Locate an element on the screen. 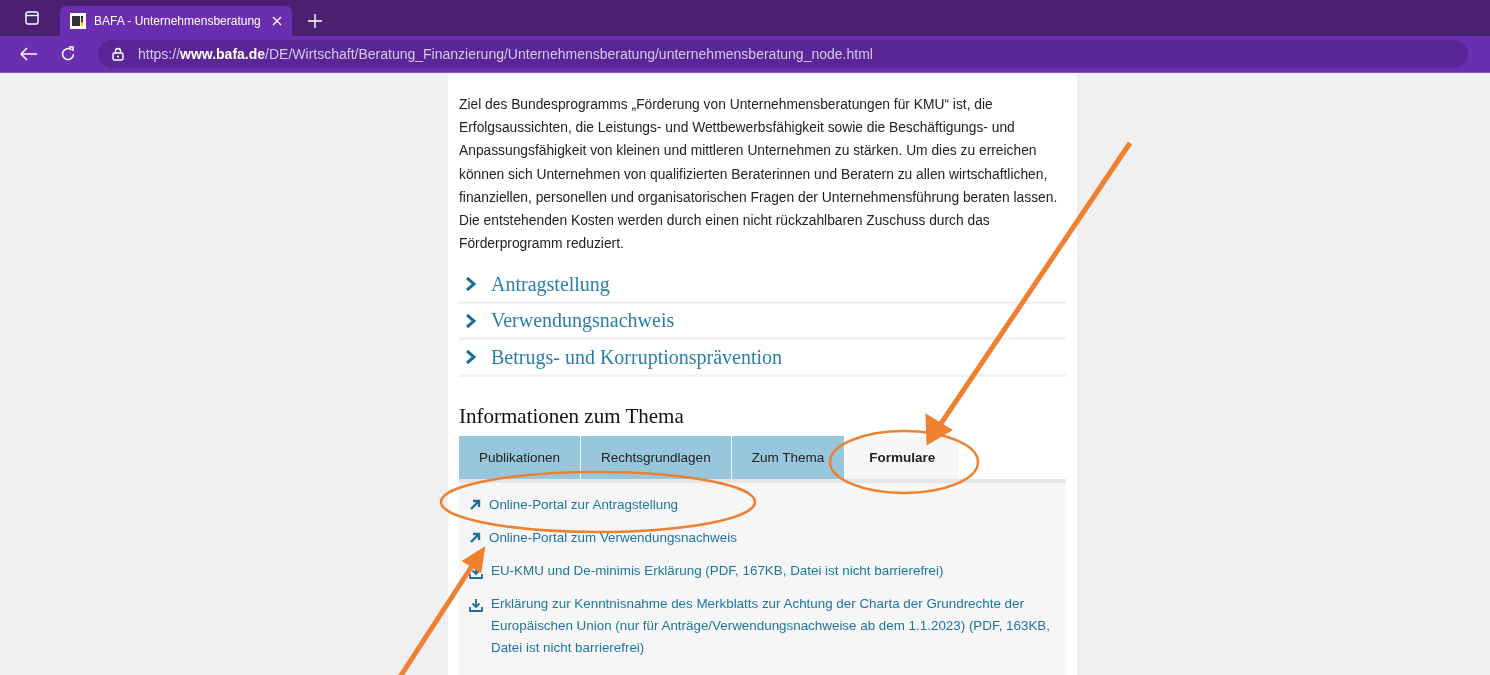  browser-tab: BAFA - Unternehmensberatung is located at coordinates (176, 21).